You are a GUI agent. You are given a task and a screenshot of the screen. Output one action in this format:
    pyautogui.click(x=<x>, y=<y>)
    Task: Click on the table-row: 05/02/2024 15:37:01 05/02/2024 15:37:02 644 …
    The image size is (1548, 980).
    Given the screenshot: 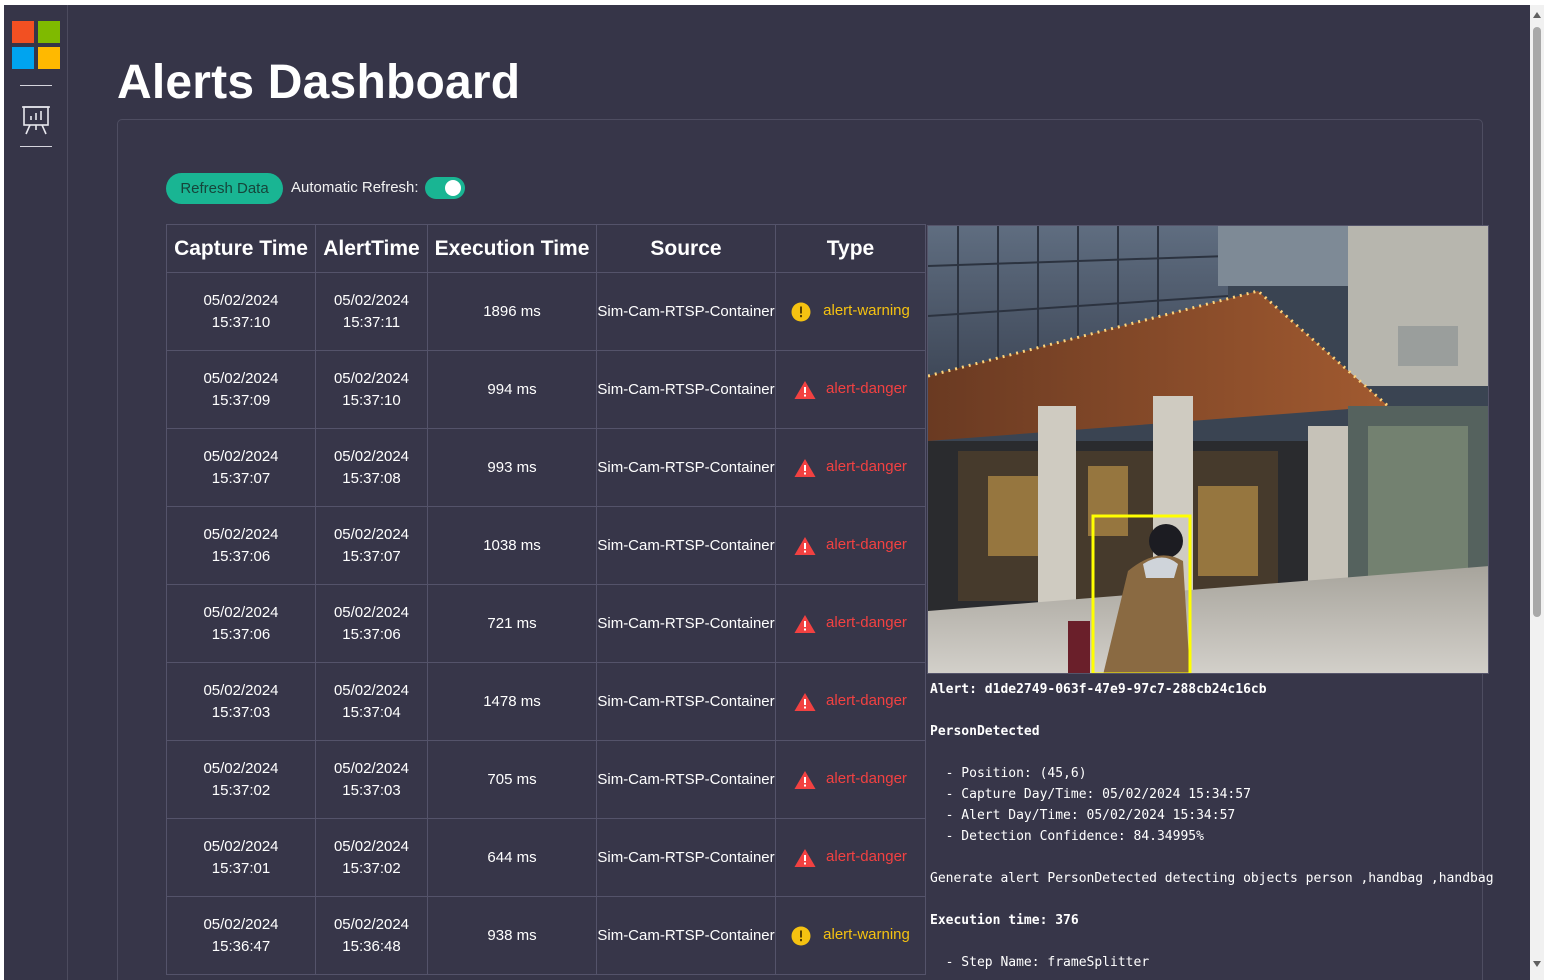 What is the action you would take?
    pyautogui.click(x=546, y=857)
    